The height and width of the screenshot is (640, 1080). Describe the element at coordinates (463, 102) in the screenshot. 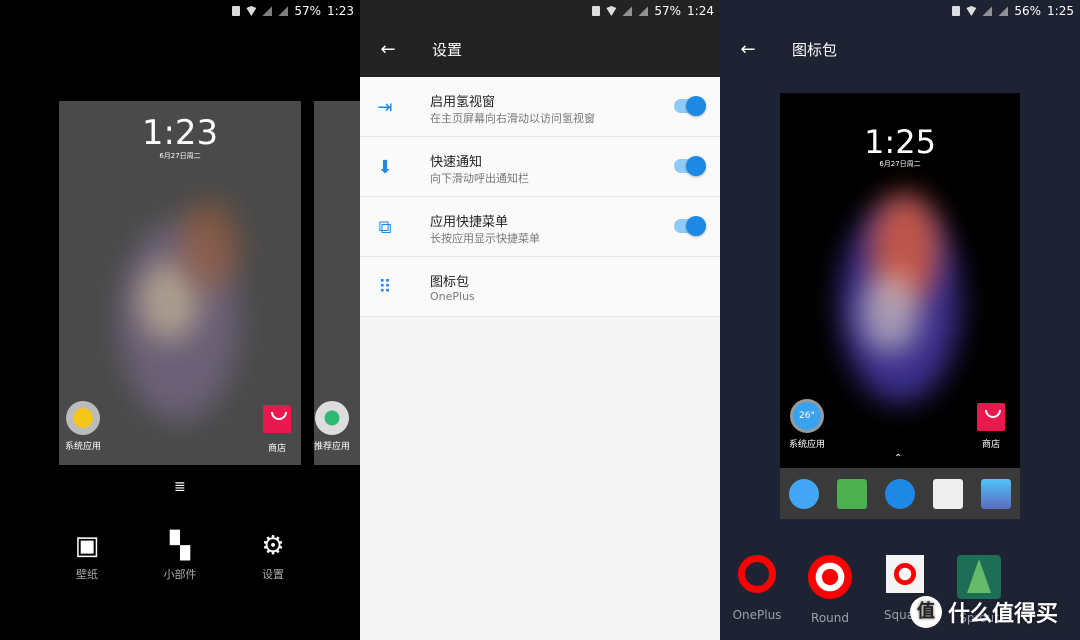

I see `setting-title: 启用氢视窗` at that location.